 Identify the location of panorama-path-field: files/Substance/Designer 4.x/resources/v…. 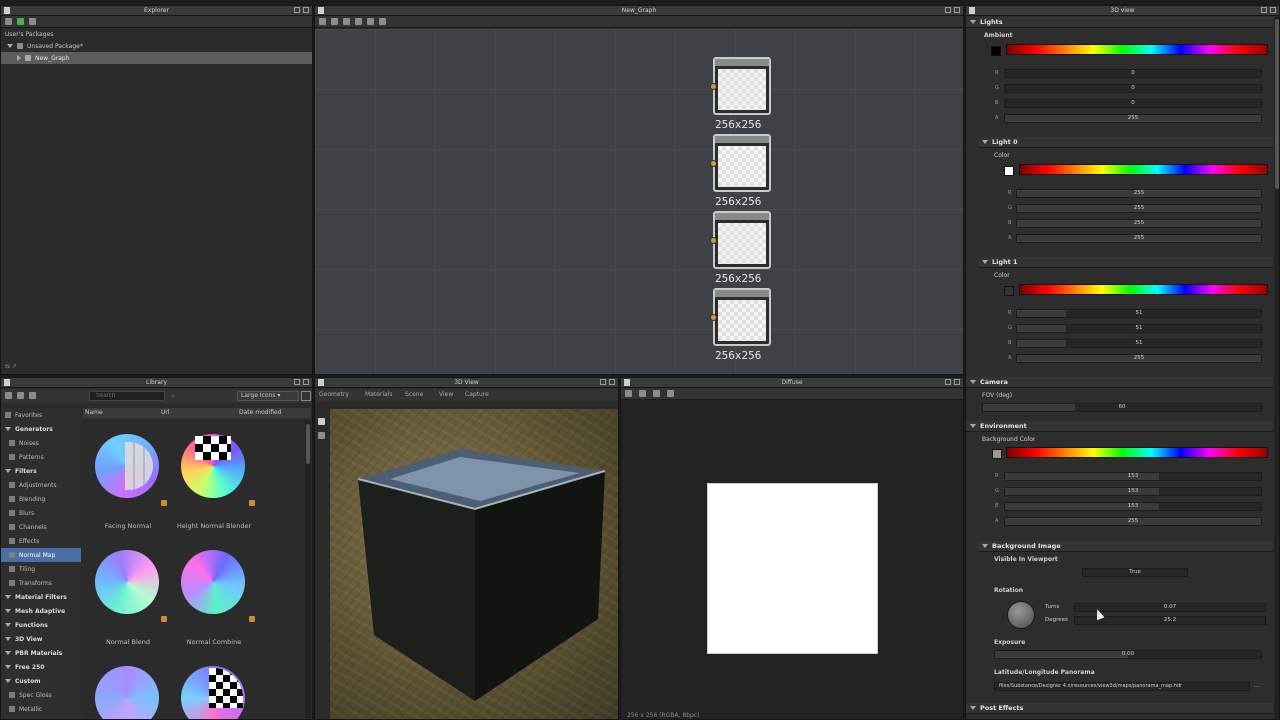
(1122, 686).